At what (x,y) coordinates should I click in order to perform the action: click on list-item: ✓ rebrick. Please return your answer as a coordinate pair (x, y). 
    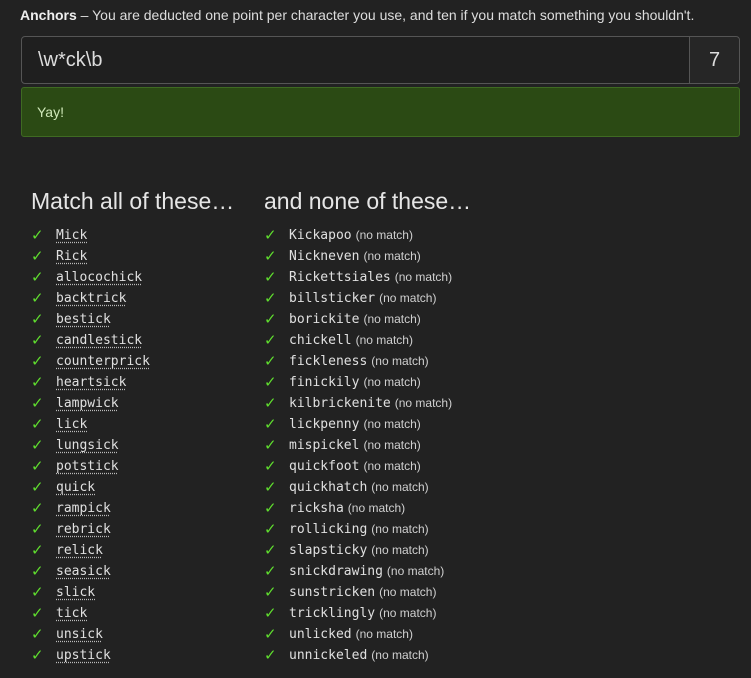
    Looking at the image, I should click on (132, 529).